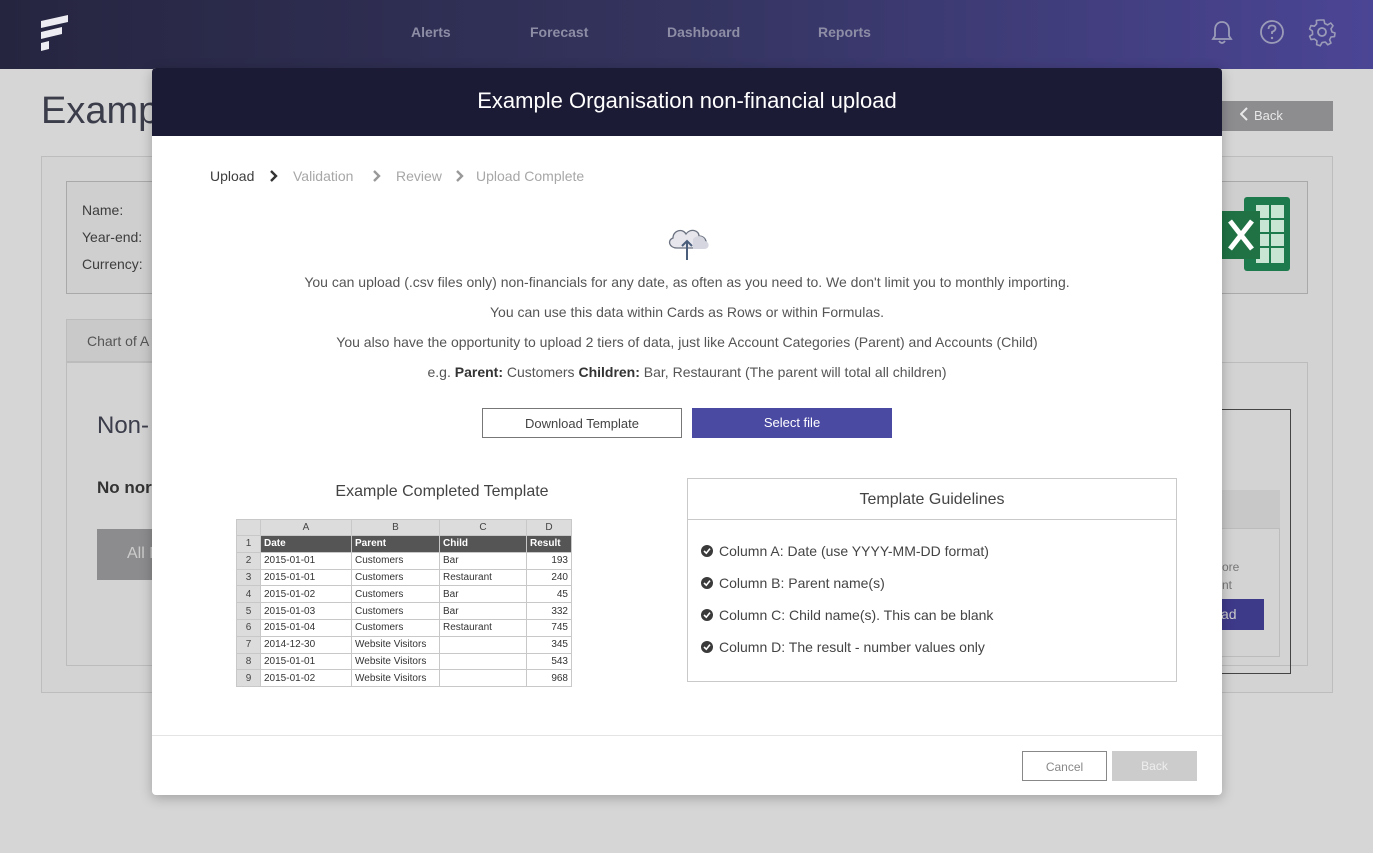 The width and height of the screenshot is (1373, 853). What do you see at coordinates (306, 527) in the screenshot?
I see `spreadsheet-column-a: A` at bounding box center [306, 527].